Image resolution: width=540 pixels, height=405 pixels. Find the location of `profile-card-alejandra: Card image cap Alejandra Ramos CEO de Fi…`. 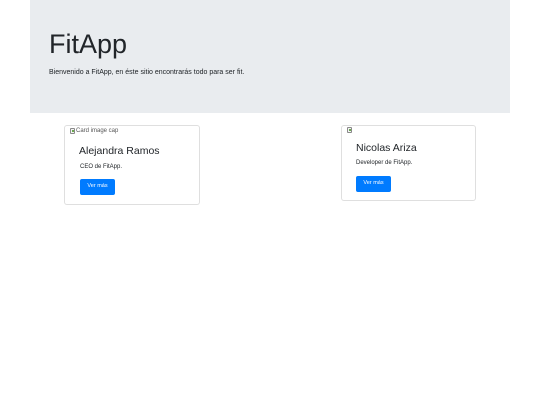

profile-card-alejandra: Card image cap Alejandra Ramos CEO de Fi… is located at coordinates (132, 165).